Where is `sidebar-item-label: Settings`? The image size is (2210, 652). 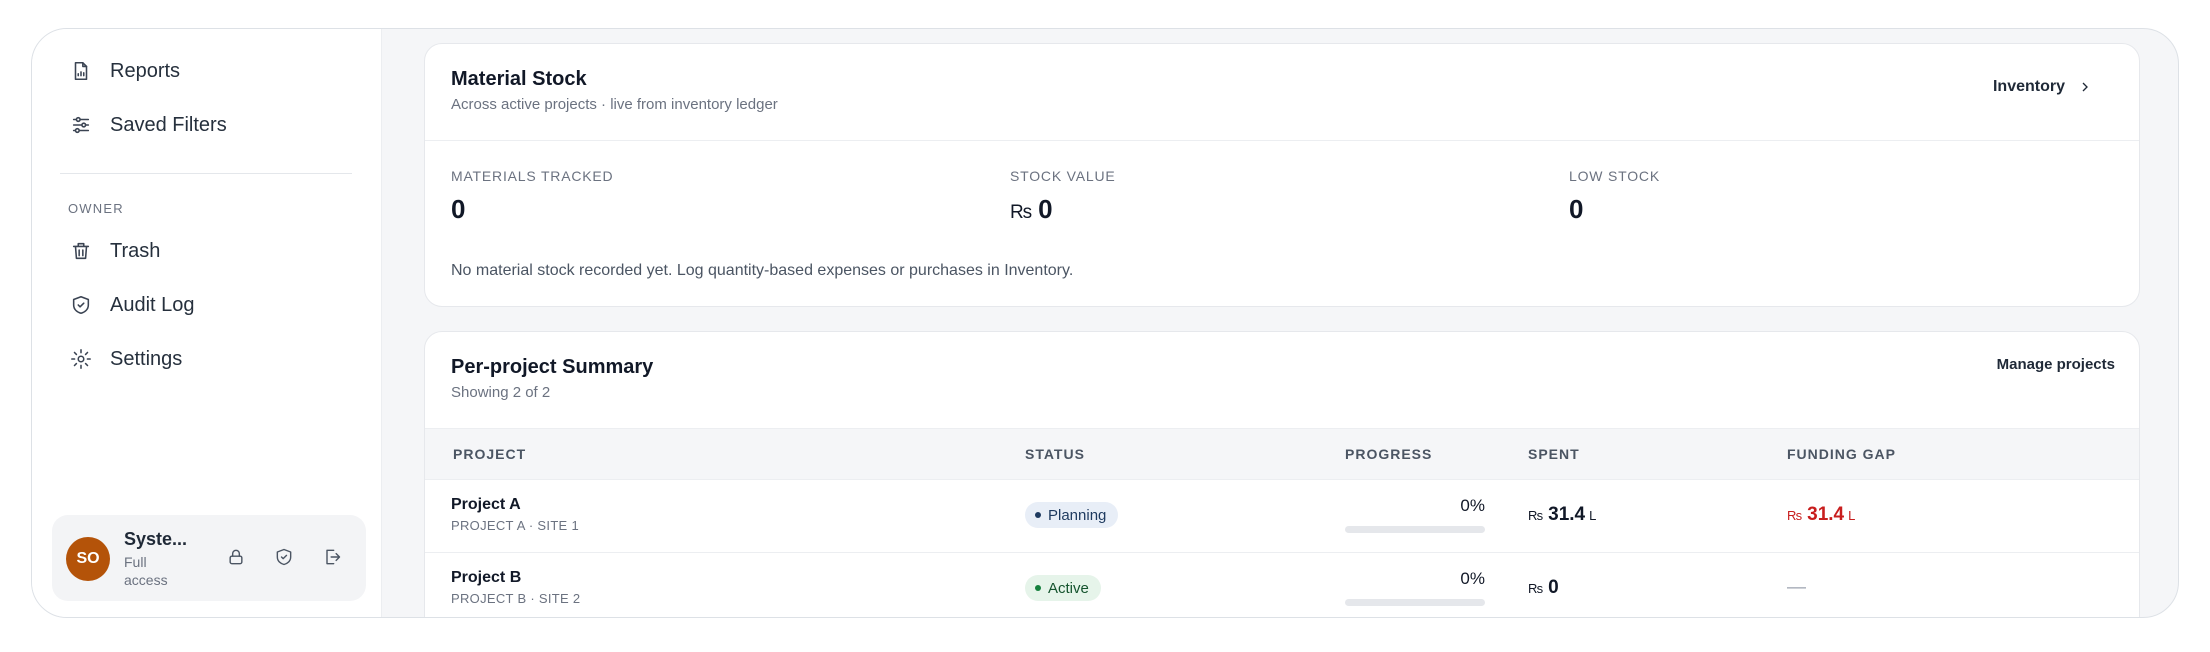
sidebar-item-label: Settings is located at coordinates (146, 358).